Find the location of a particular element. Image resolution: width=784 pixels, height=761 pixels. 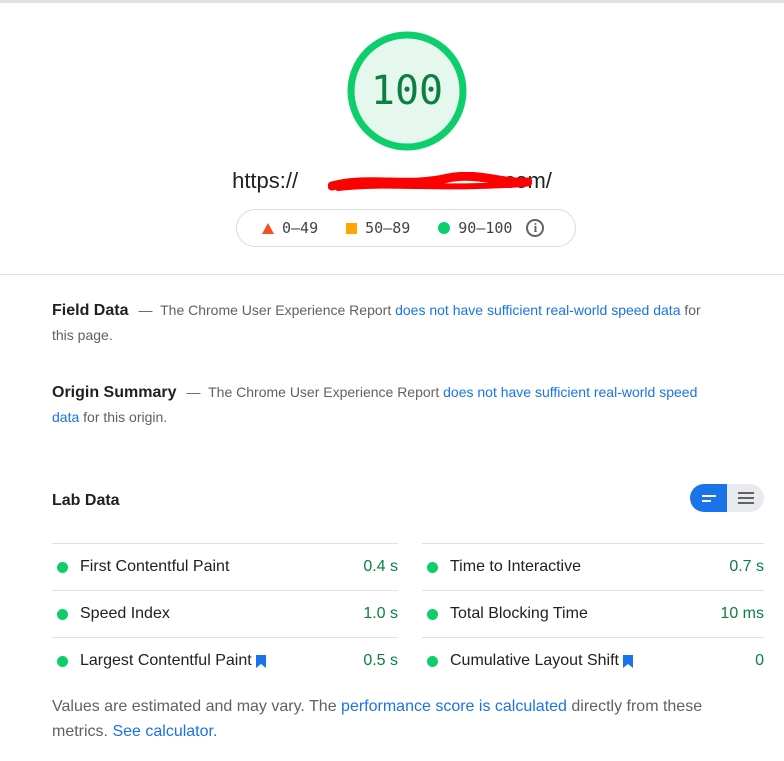

origin-summary-title: Origin Summary is located at coordinates (114, 392).